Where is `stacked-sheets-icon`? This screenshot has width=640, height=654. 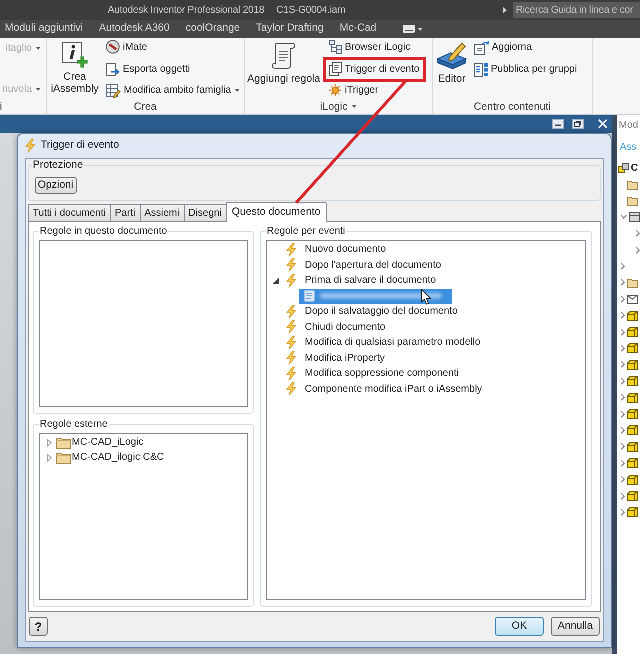 stacked-sheets-icon is located at coordinates (335, 69).